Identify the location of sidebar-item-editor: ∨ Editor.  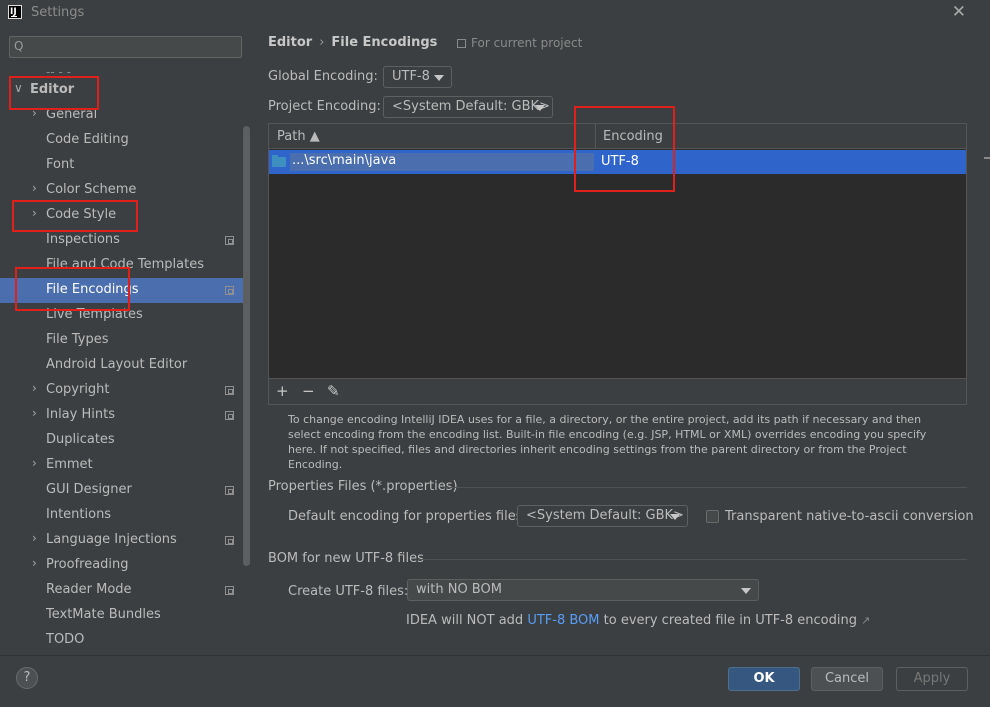
(122, 90).